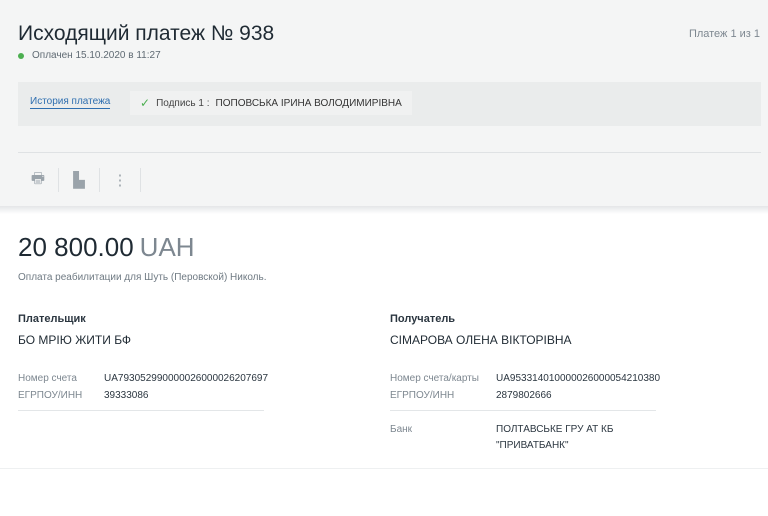 The image size is (768, 516). Describe the element at coordinates (384, 210) in the screenshot. I see `header-shadow` at that location.